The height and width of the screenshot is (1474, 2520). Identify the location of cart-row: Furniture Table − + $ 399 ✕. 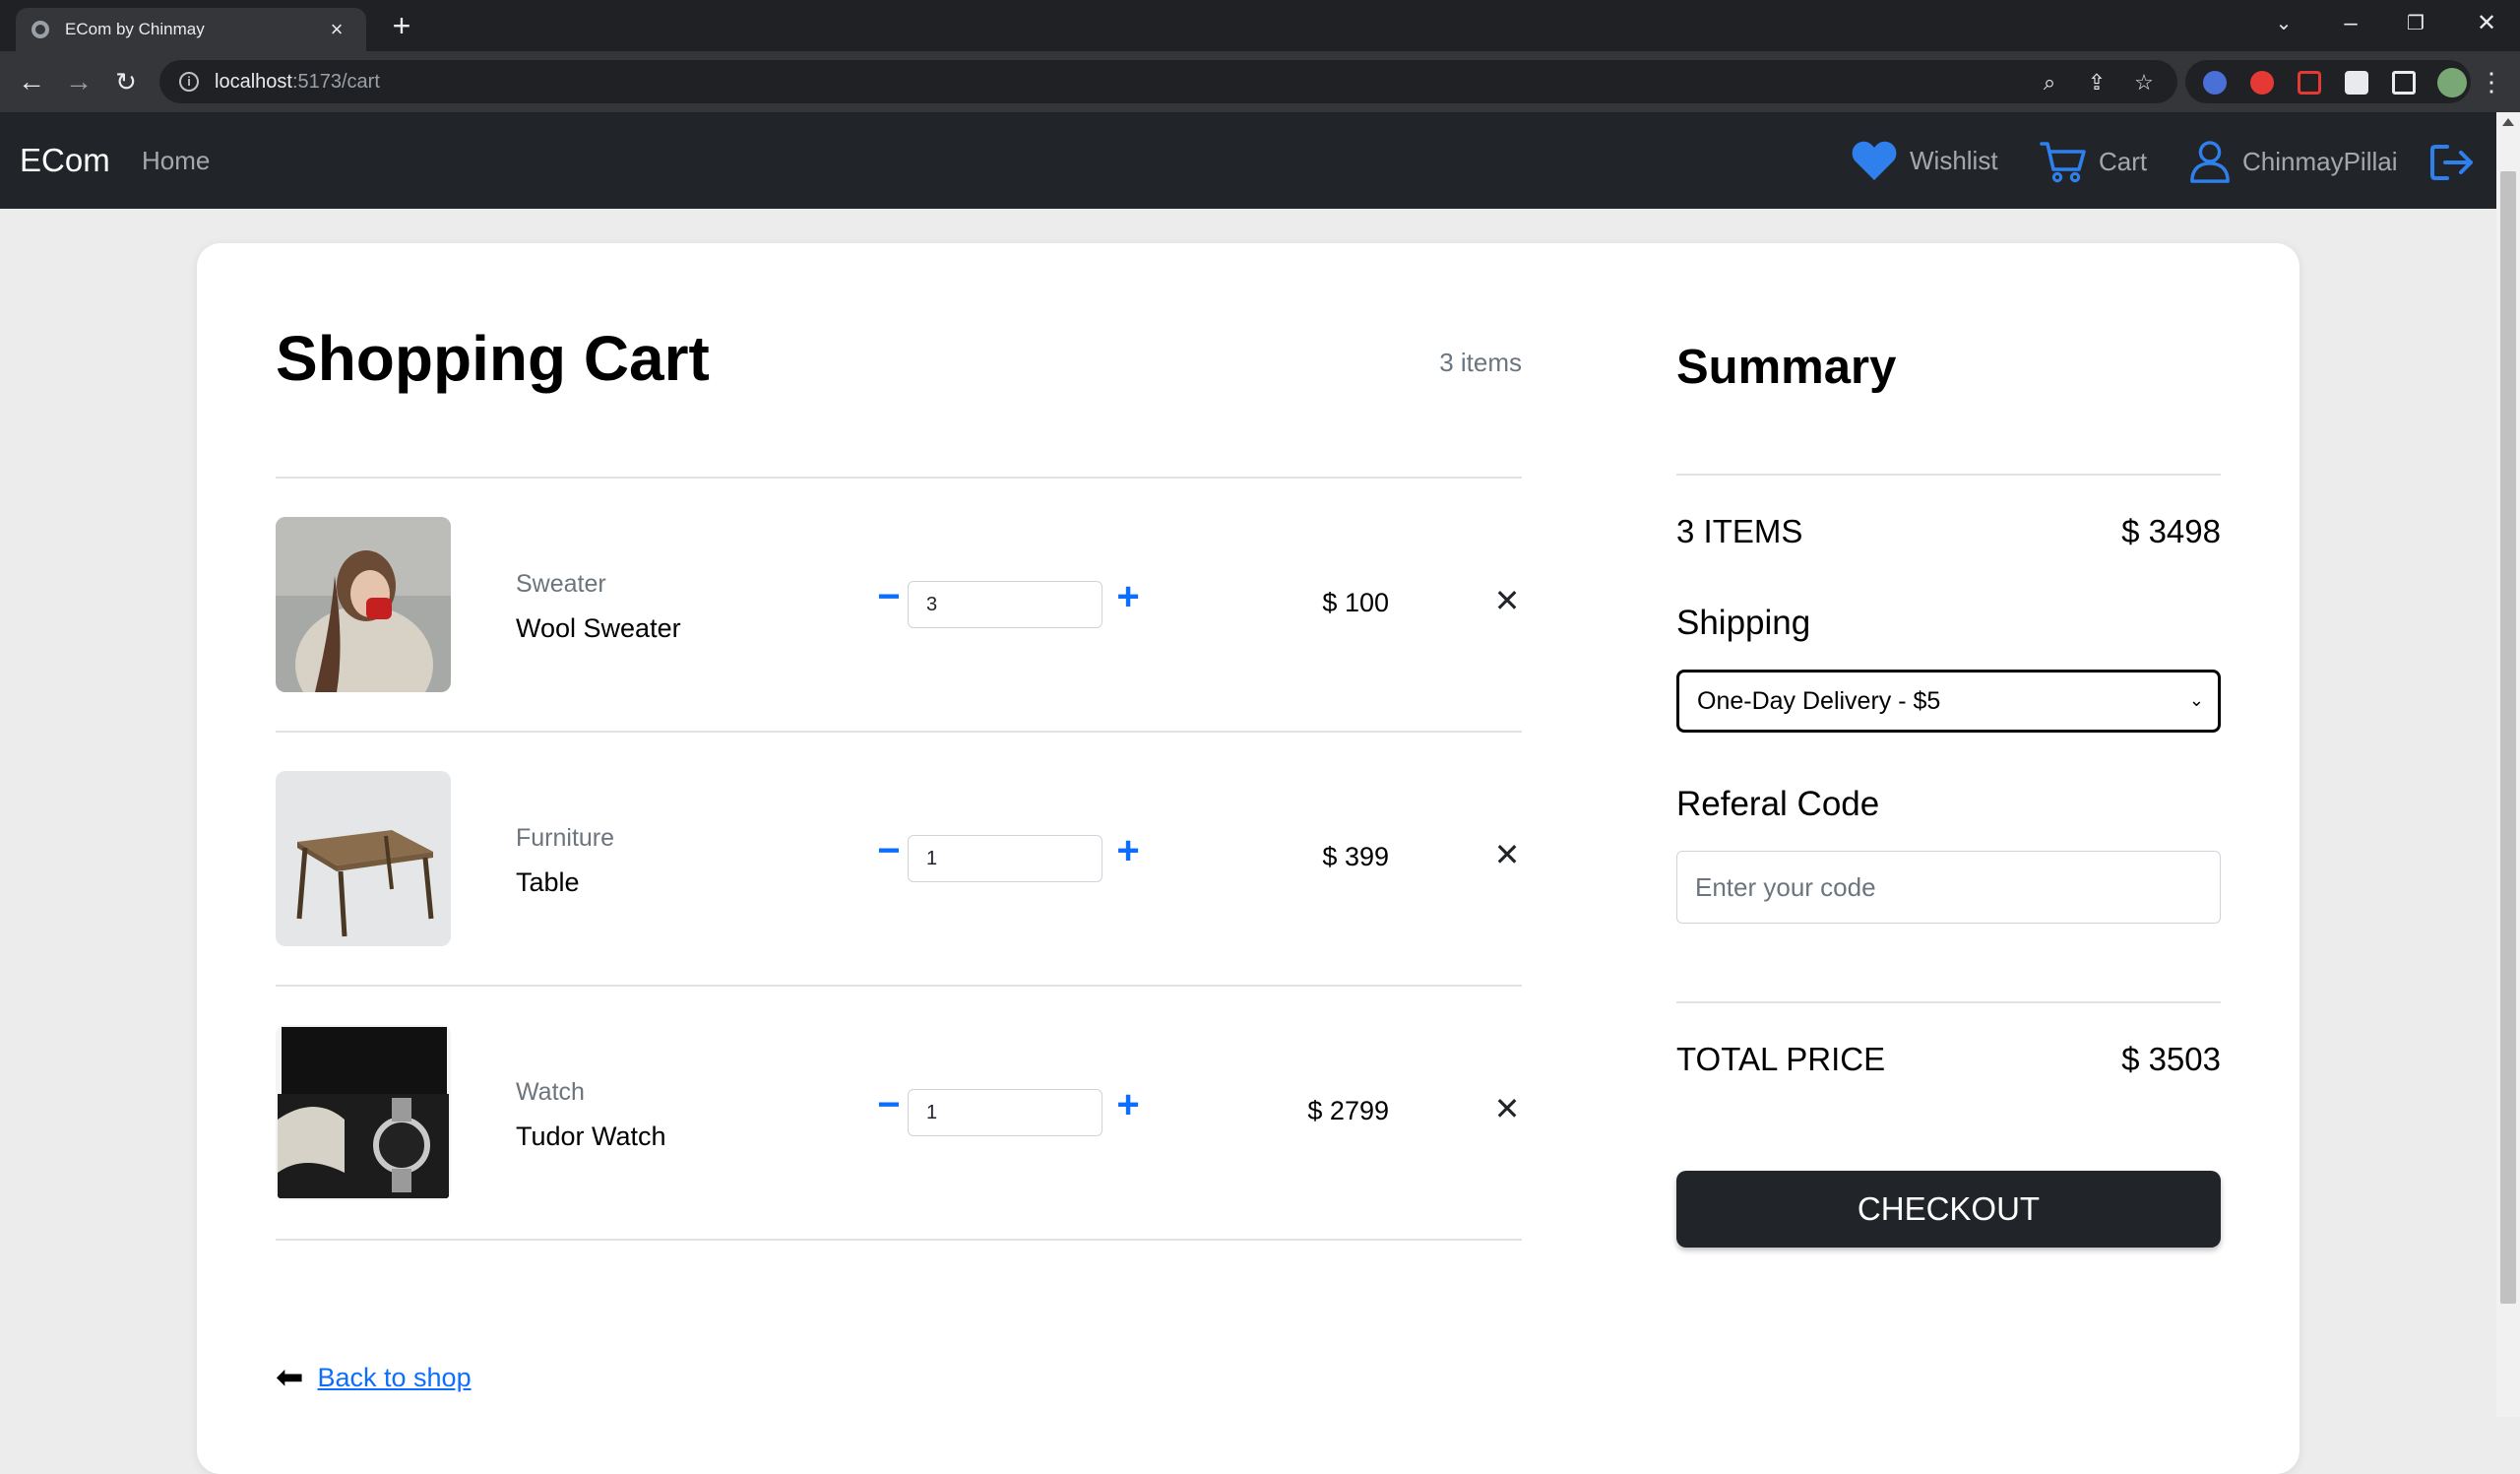
(899, 860).